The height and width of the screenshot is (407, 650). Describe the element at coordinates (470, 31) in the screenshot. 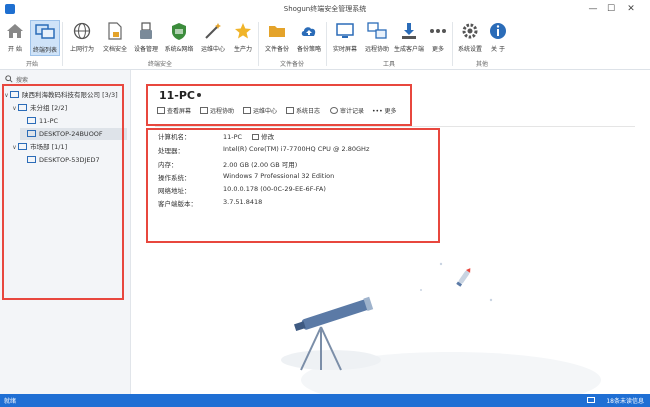

I see `gear-icon` at that location.